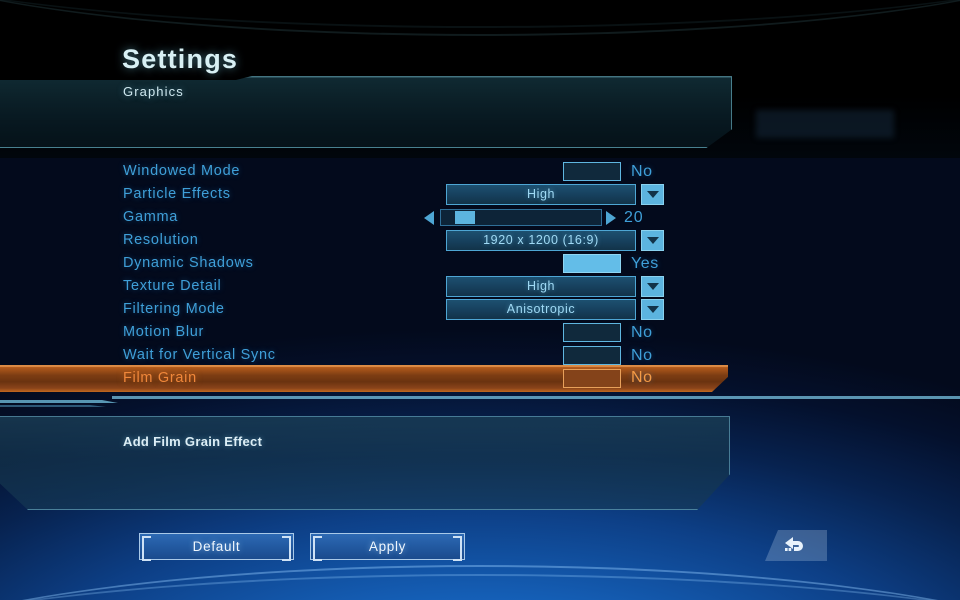  Describe the element at coordinates (480, 355) in the screenshot. I see `setting-row: Wait for Vertical Sync No` at that location.